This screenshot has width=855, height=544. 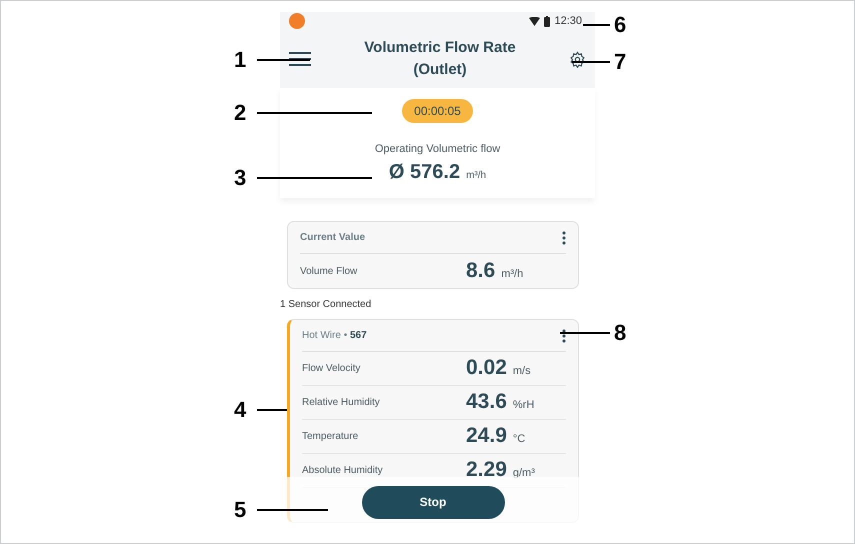 I want to click on measurement-label: Absolute Humidity, so click(x=342, y=471).